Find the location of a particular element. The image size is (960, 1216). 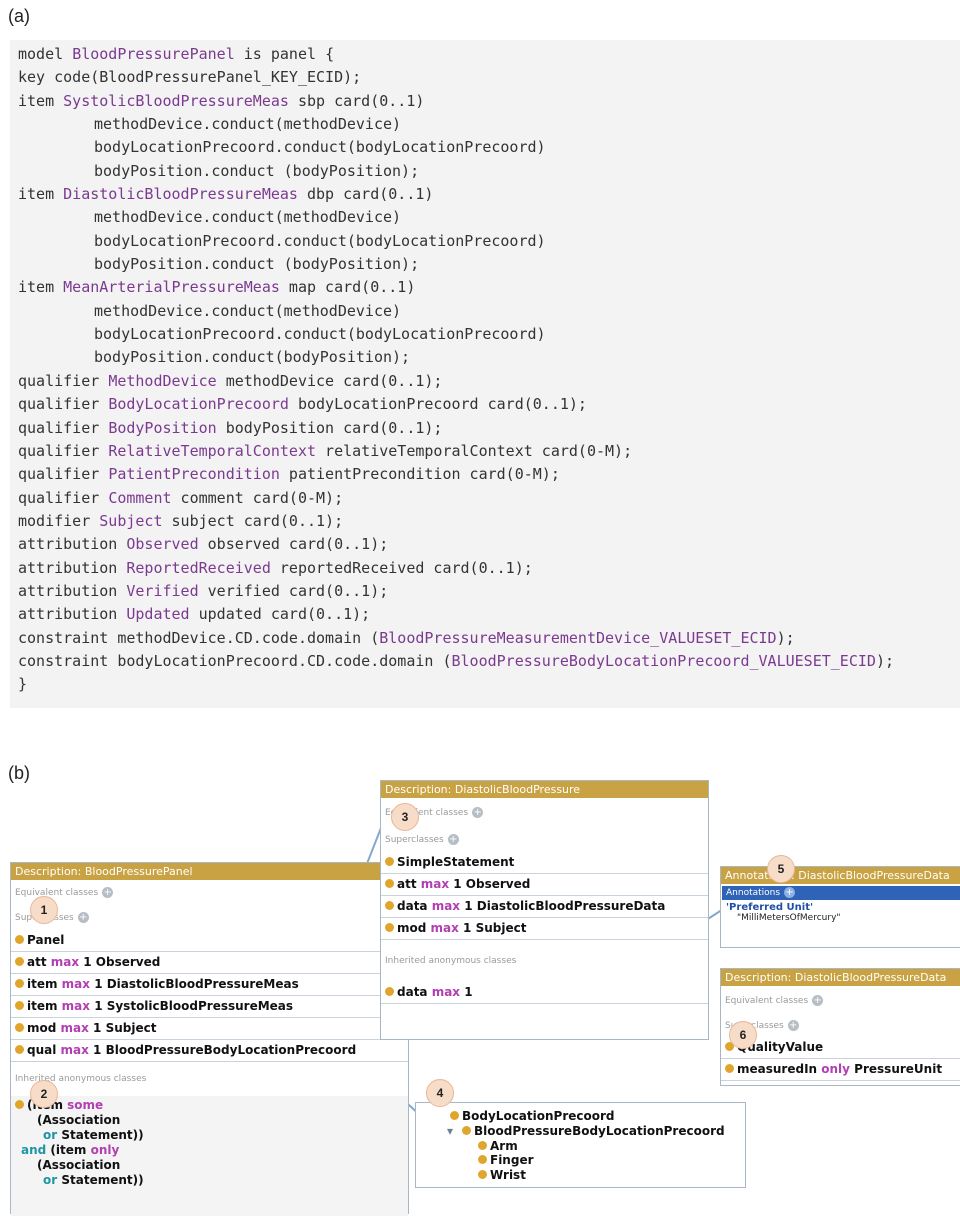

code-text: ); is located at coordinates (785, 637).